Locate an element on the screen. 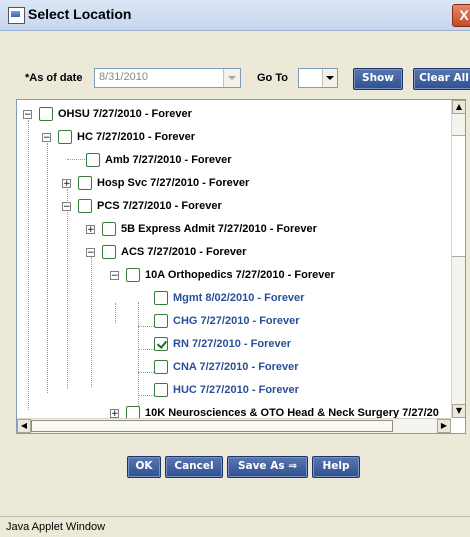 The image size is (470, 537). scroll-right-icon: ▶ is located at coordinates (444, 426).